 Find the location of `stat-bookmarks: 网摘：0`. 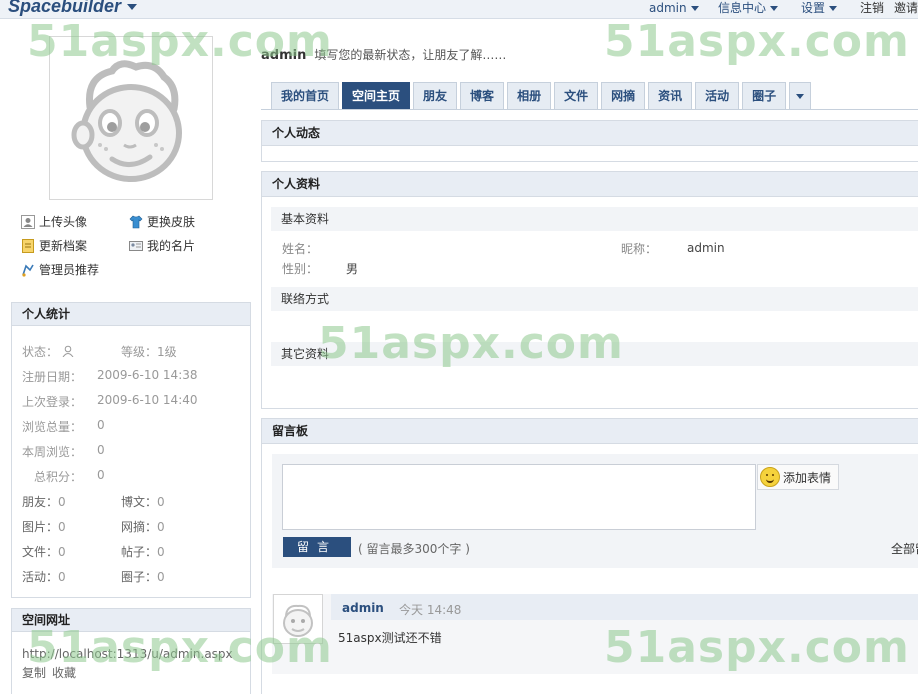

stat-bookmarks: 网摘：0 is located at coordinates (143, 526).